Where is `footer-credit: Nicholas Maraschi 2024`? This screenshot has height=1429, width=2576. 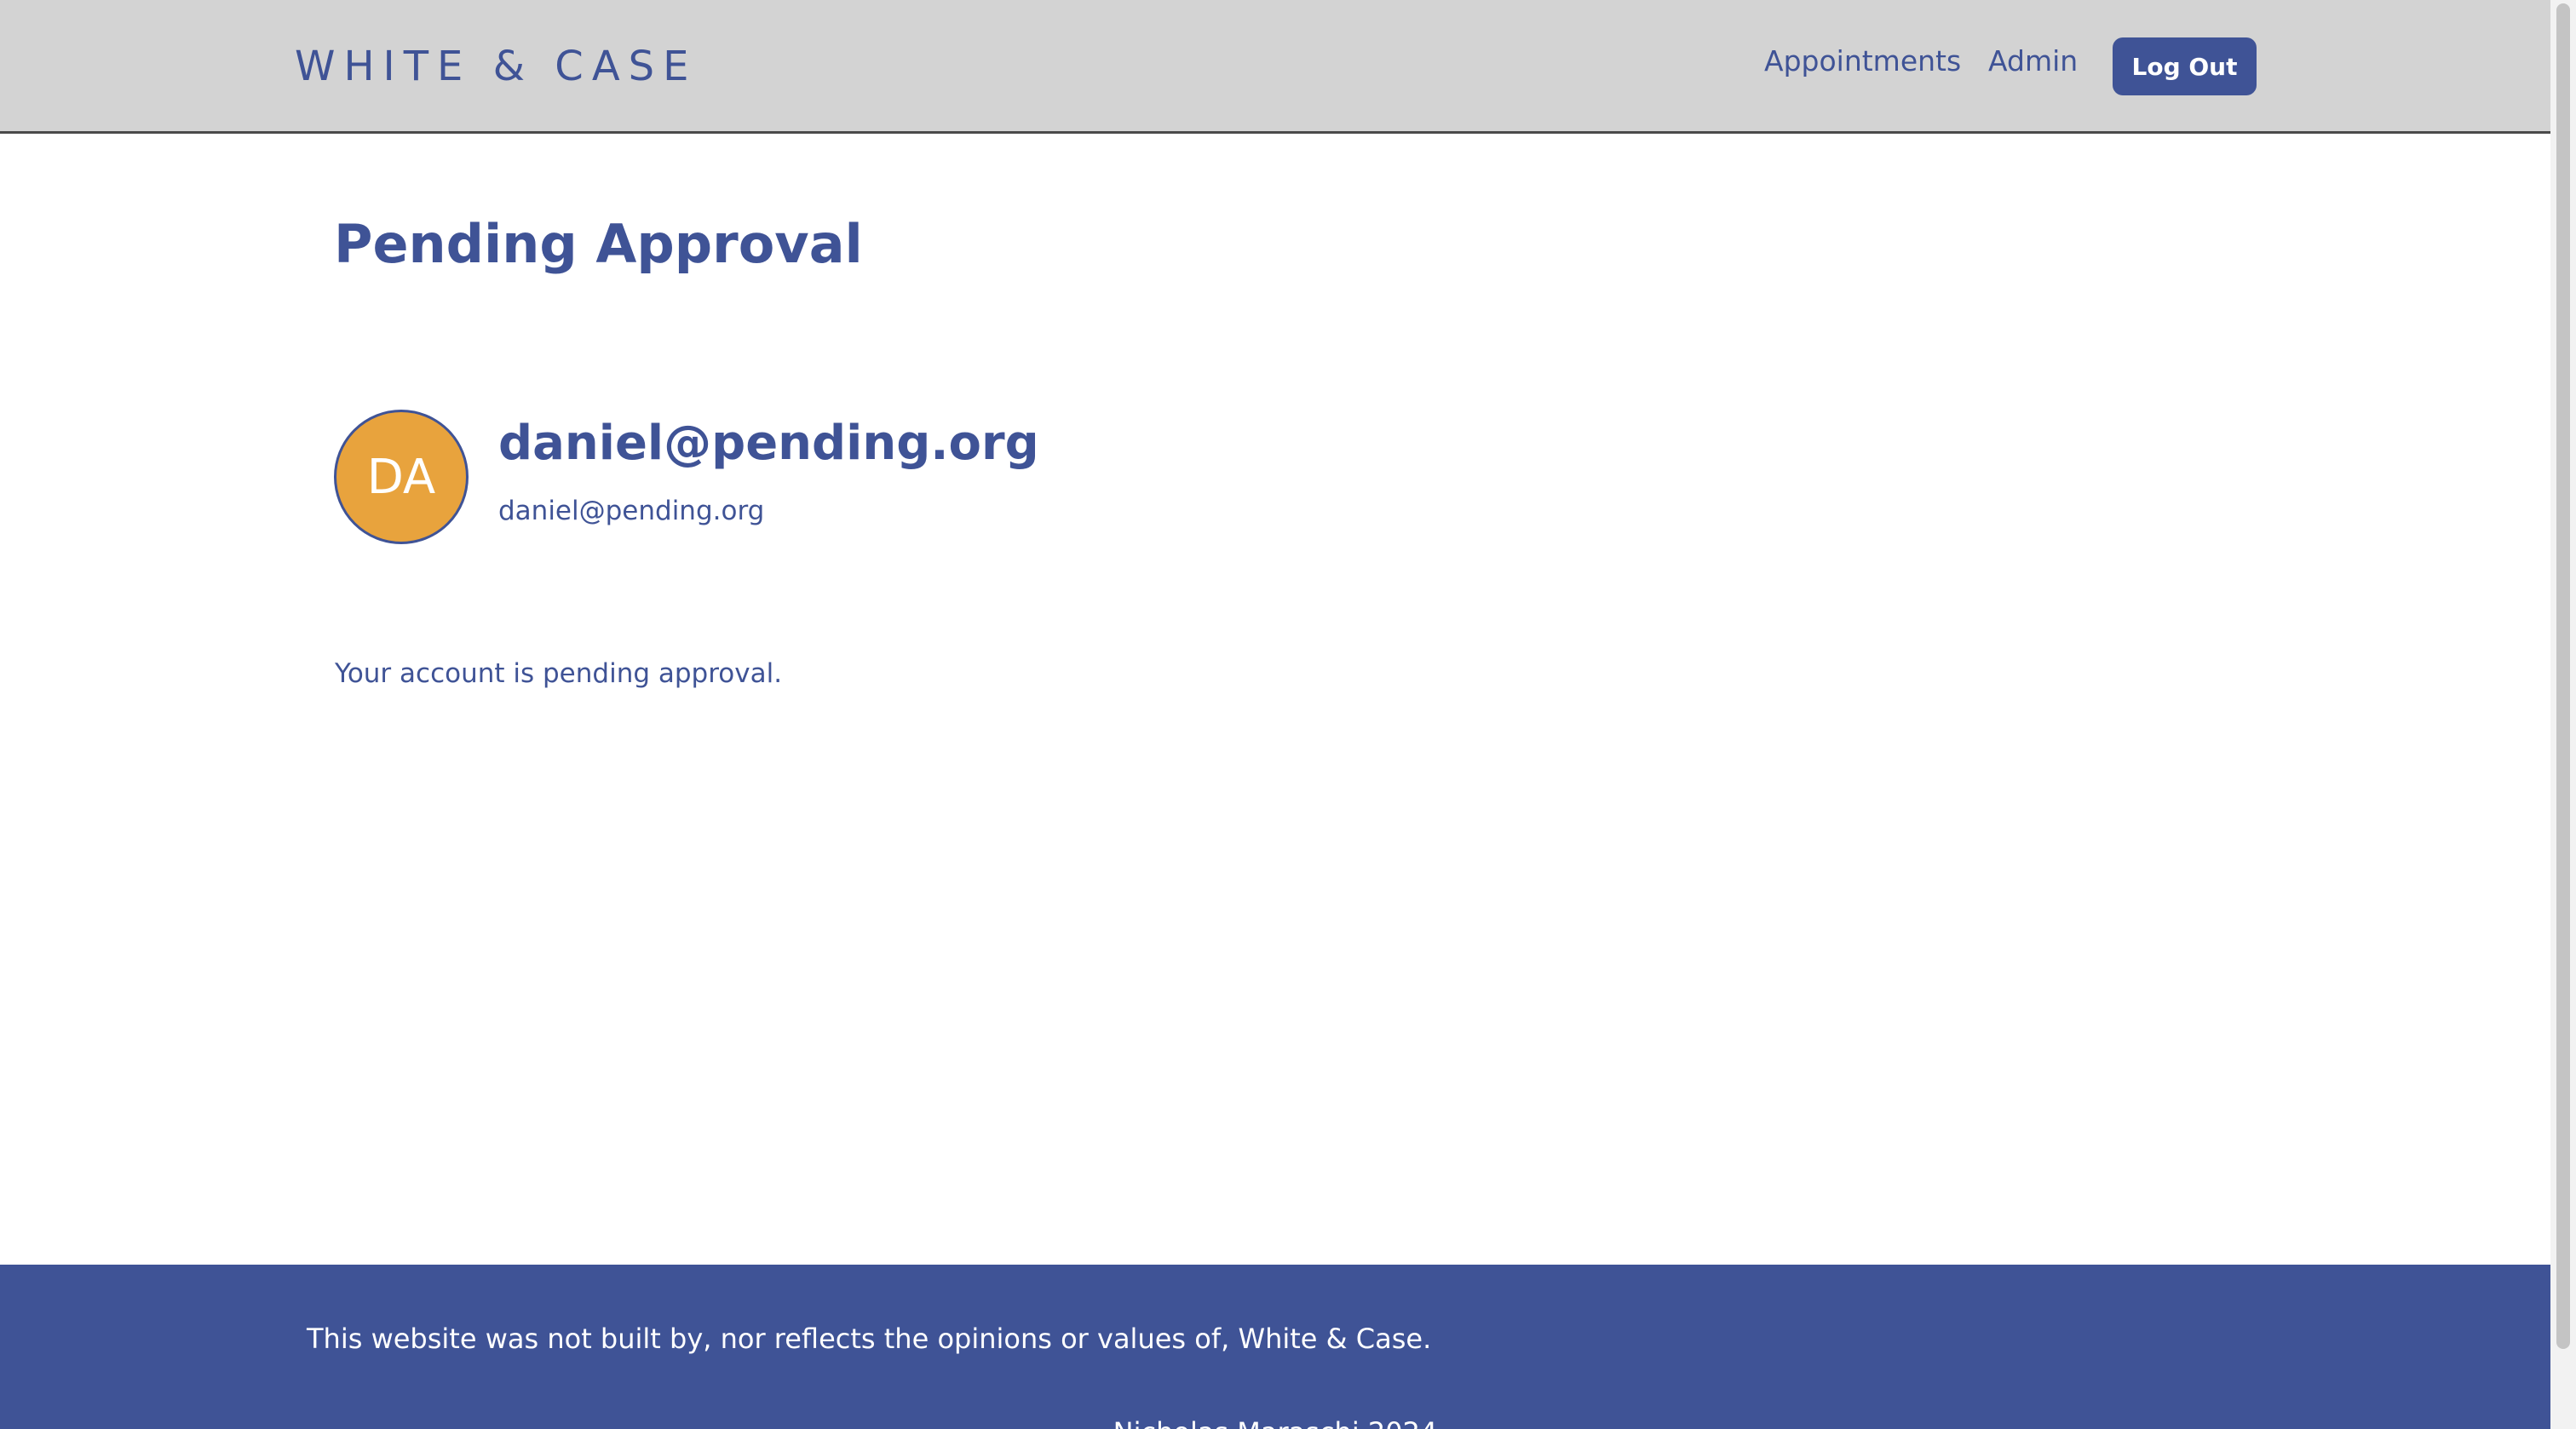 footer-credit: Nicholas Maraschi 2024 is located at coordinates (1275, 1422).